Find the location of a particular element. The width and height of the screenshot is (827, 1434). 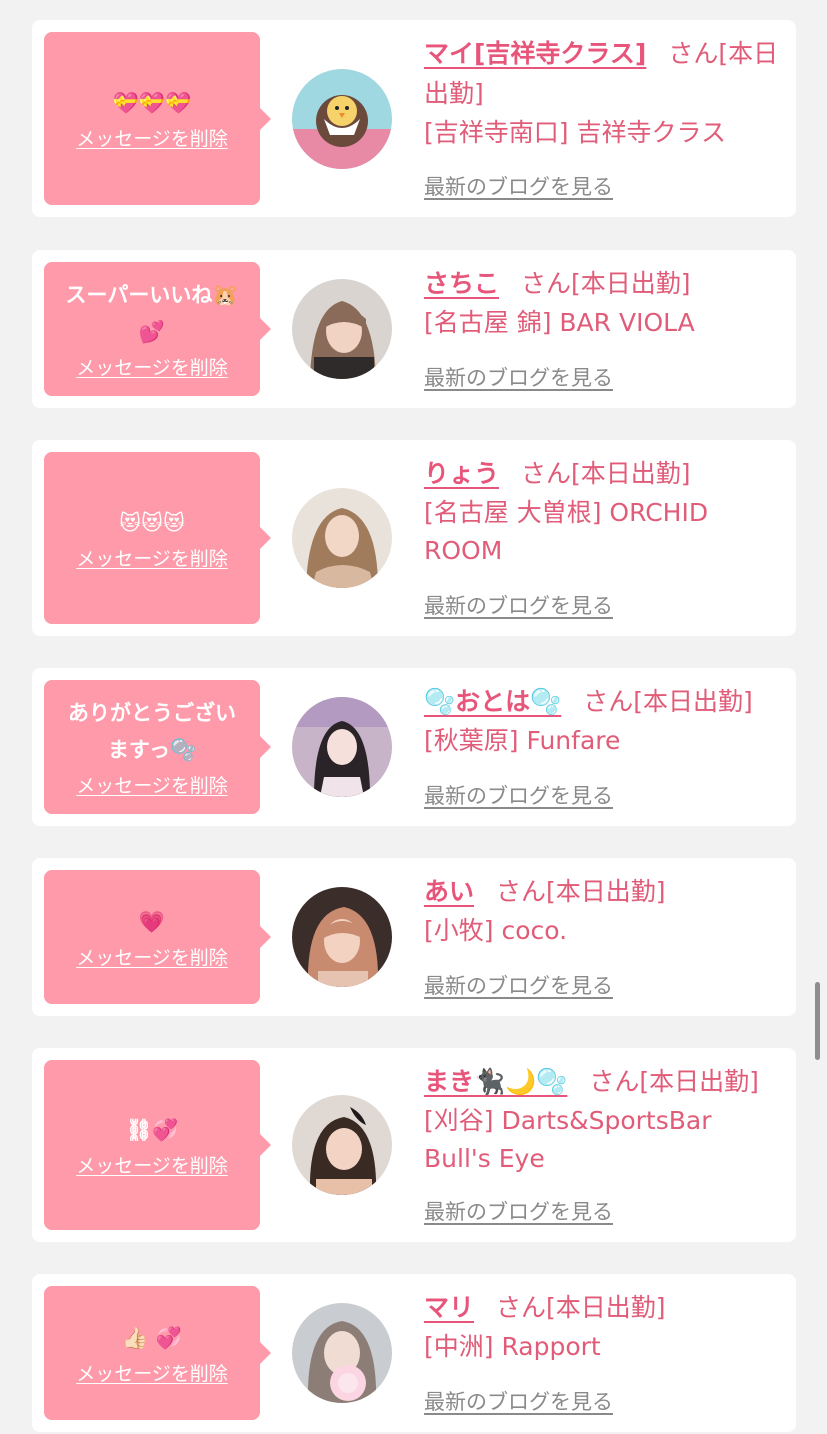

shop-name: [名古屋 錦] BAR VIOLA is located at coordinates (559, 322).